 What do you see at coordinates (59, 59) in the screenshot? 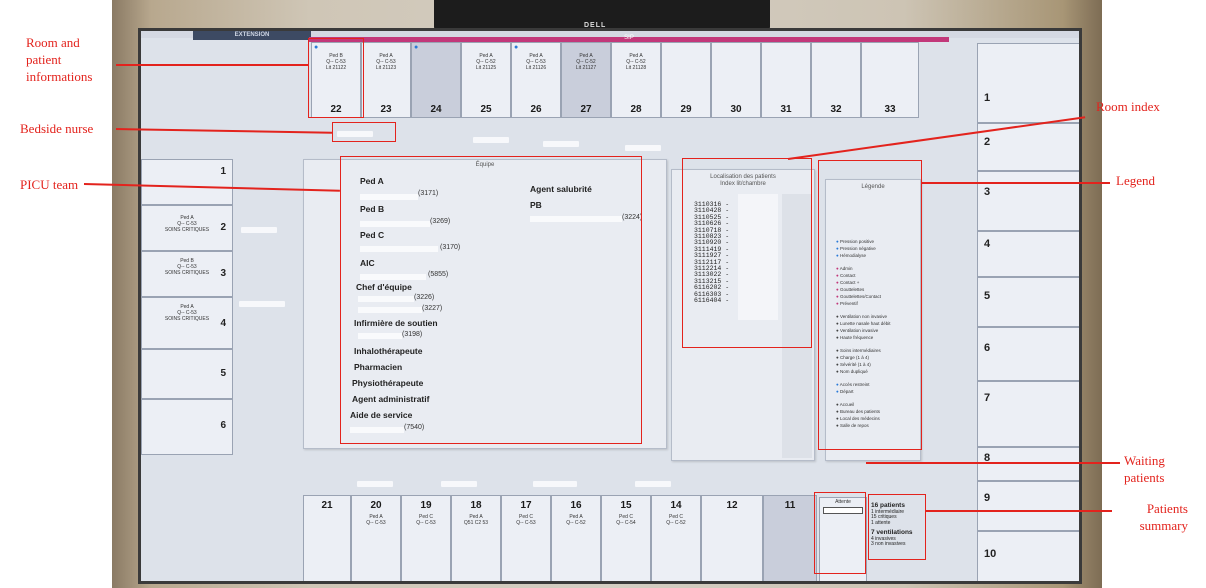
I see `annotation-room-info: Room and patient informations` at bounding box center [59, 59].